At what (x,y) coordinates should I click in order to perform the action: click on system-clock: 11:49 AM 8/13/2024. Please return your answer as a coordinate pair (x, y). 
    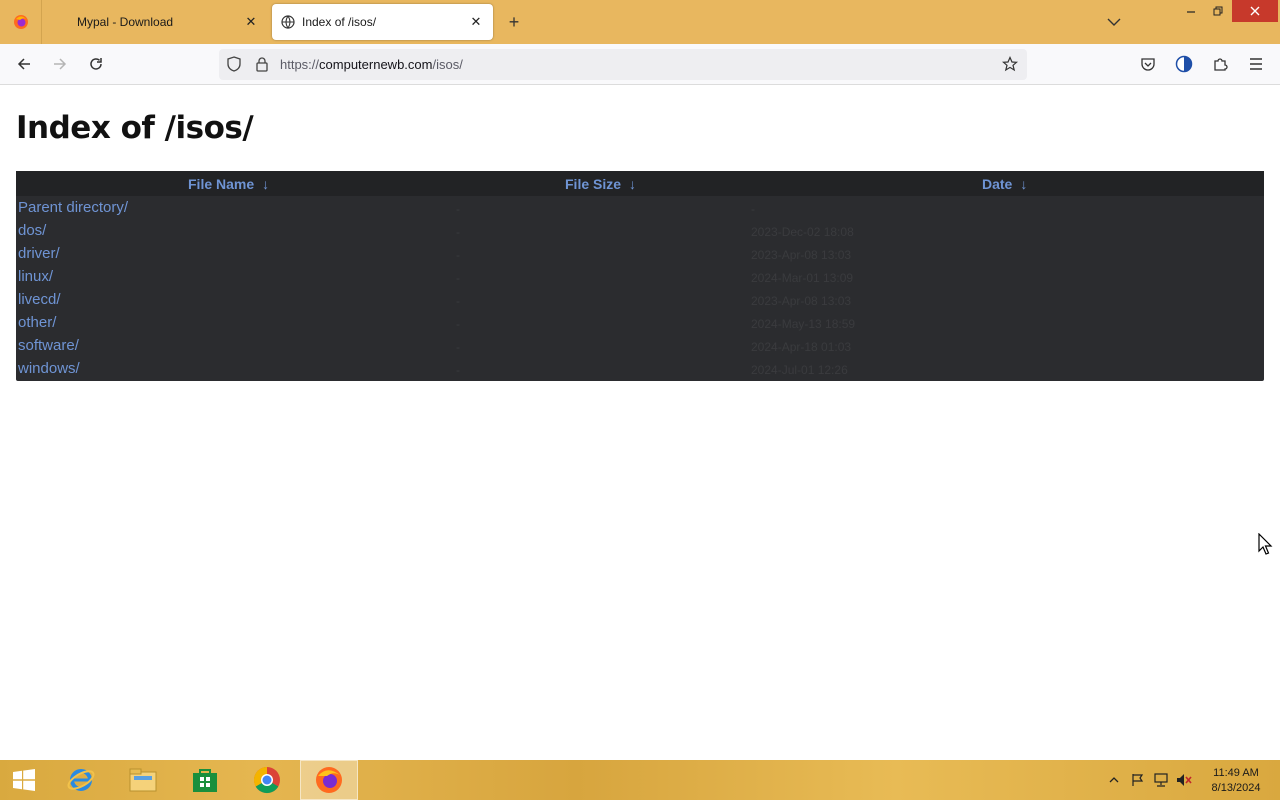
    Looking at the image, I should click on (1236, 781).